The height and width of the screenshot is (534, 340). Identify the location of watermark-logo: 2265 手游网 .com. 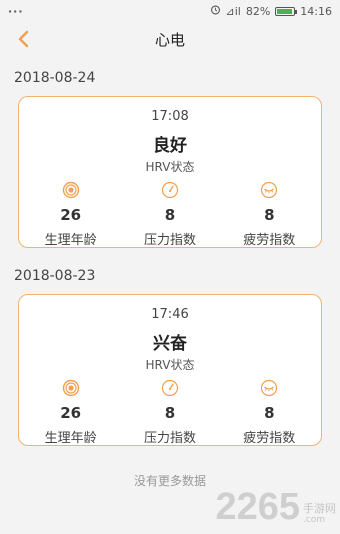
(275, 507).